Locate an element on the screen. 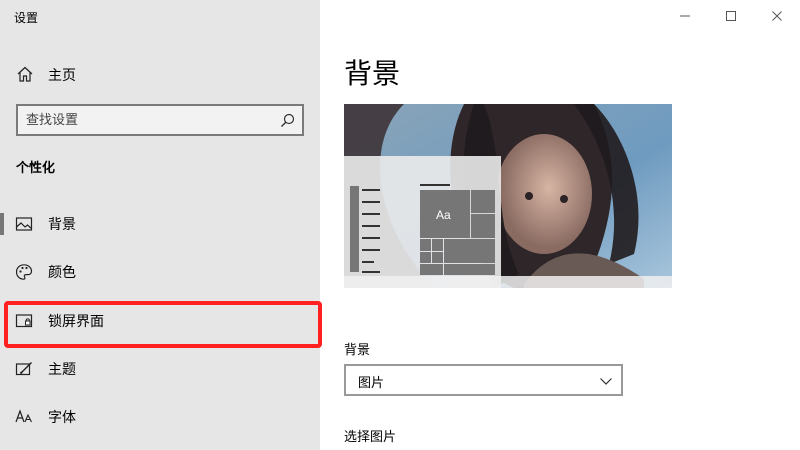 This screenshot has width=800, height=450. preview-list-lines is located at coordinates (365, 229).